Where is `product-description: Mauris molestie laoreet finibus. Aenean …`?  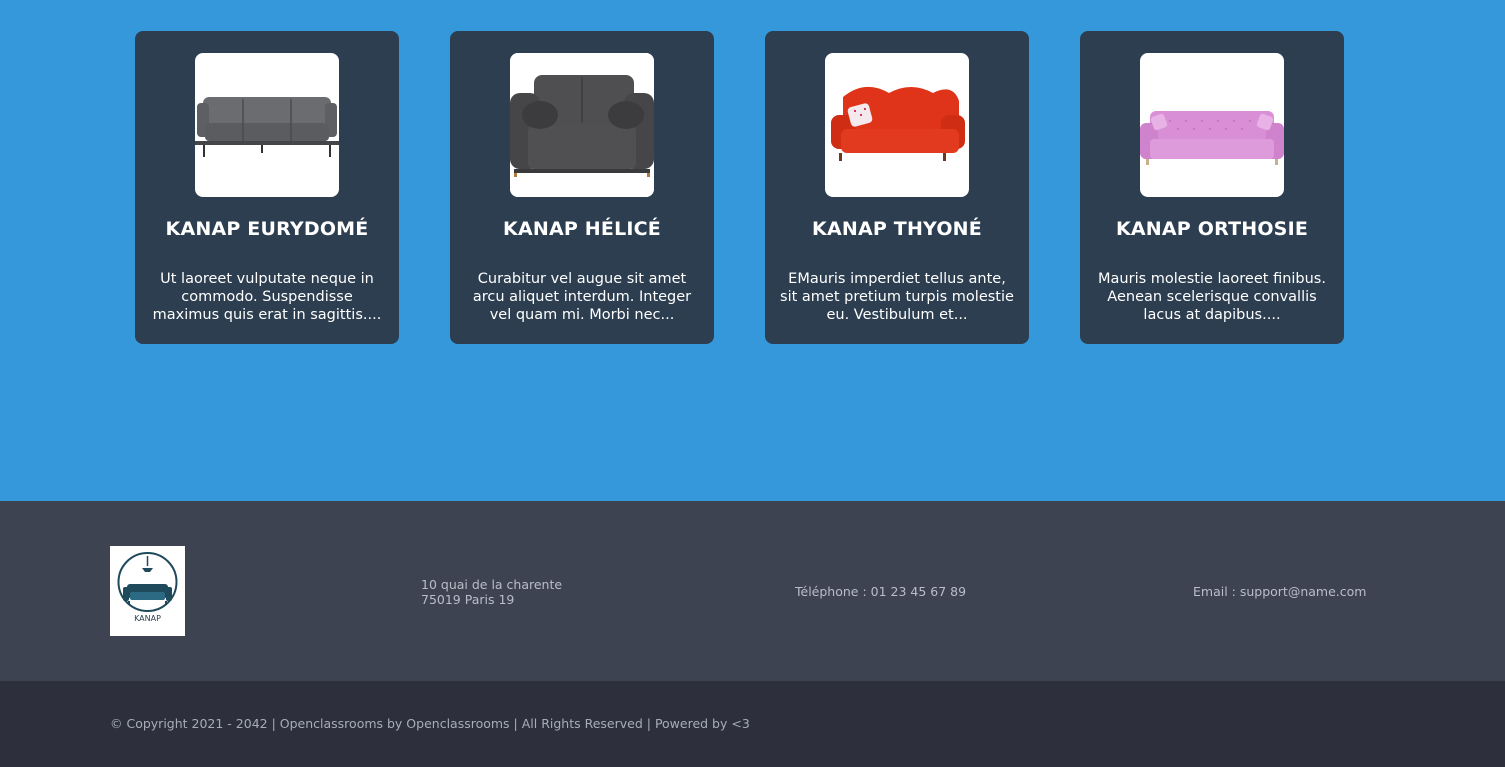 product-description: Mauris molestie laoreet finibus. Aenean … is located at coordinates (1212, 297).